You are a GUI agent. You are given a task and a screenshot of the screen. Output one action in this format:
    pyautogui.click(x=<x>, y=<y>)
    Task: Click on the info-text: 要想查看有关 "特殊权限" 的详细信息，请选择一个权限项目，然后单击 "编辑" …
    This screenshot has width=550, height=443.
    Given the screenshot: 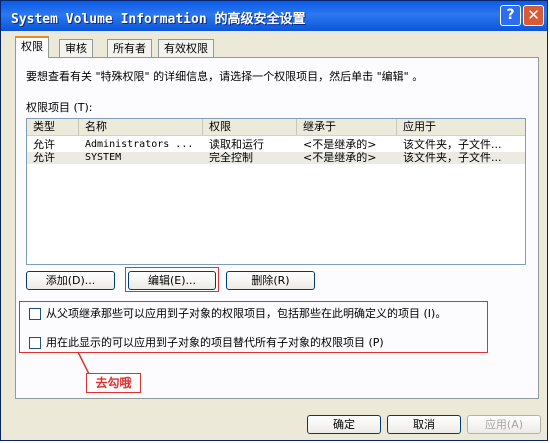 What is the action you would take?
    pyautogui.click(x=225, y=76)
    